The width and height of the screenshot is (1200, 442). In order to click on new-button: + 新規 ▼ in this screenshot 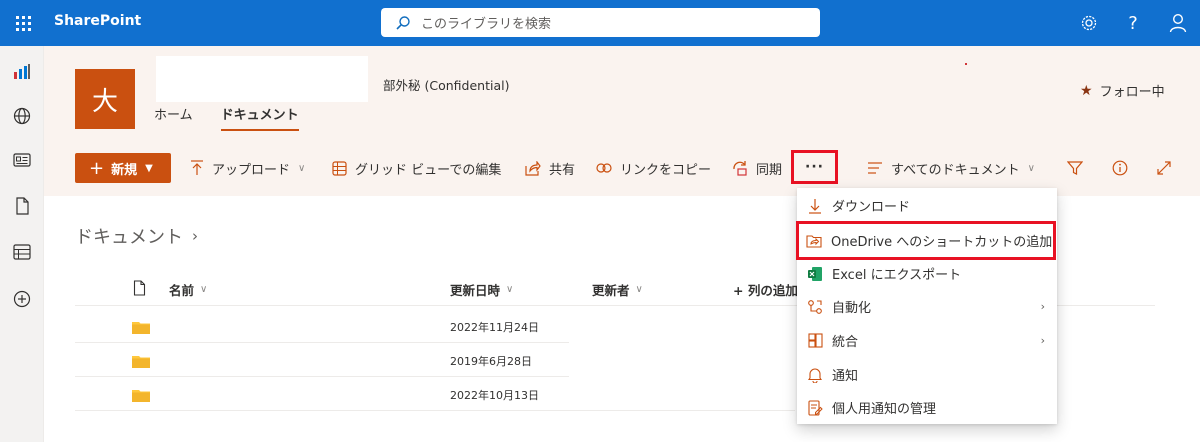, I will do `click(123, 168)`.